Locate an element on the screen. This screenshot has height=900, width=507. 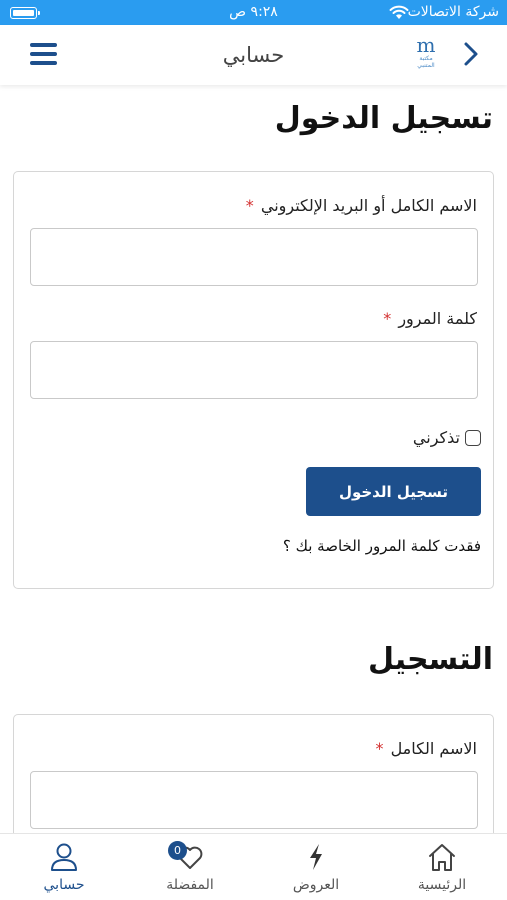
password-input is located at coordinates (254, 370).